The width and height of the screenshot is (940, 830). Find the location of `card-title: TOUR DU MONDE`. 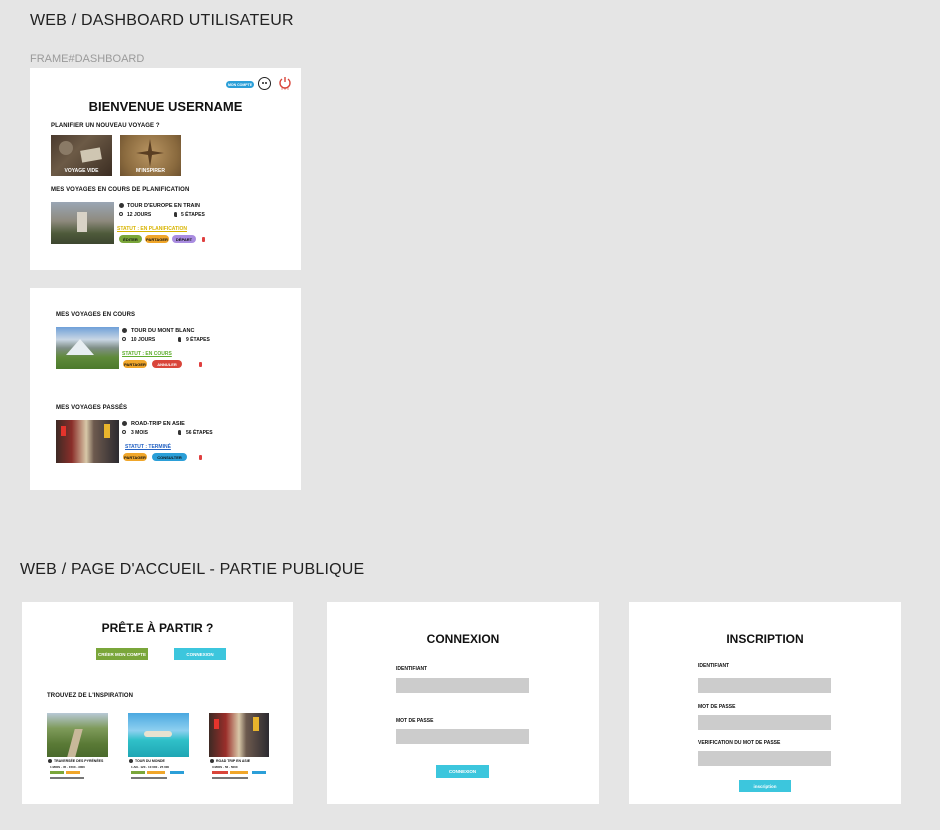

card-title: TOUR DU MONDE is located at coordinates (150, 761).